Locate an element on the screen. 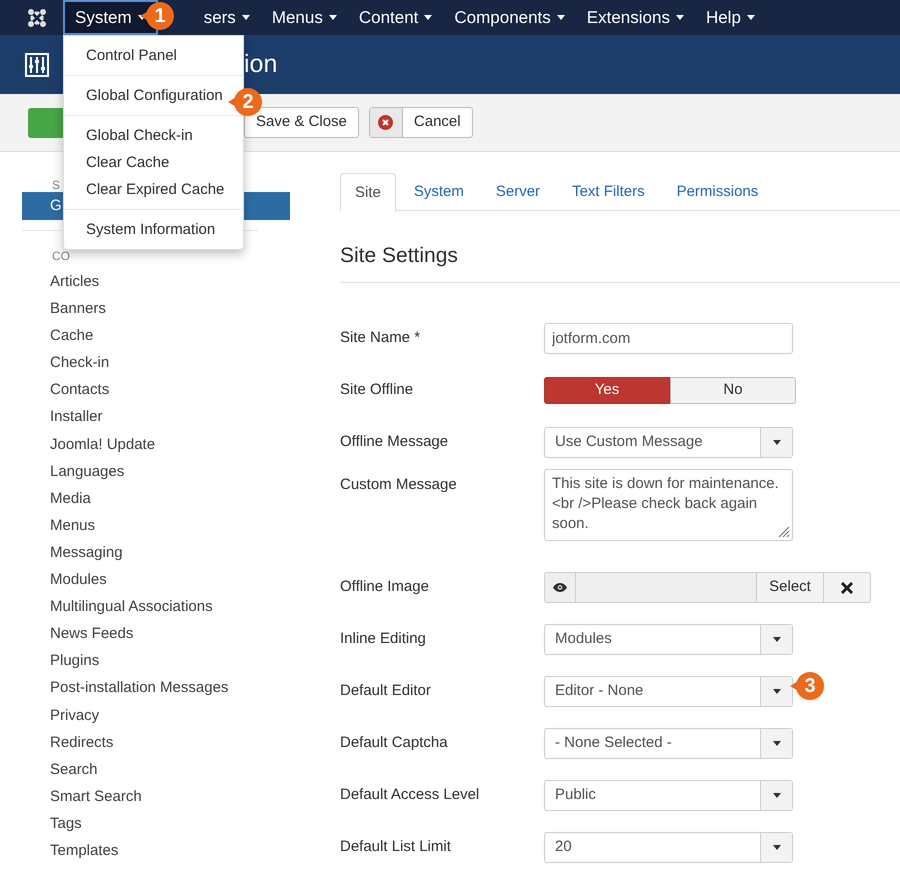  select-value: 20 is located at coordinates (563, 847).